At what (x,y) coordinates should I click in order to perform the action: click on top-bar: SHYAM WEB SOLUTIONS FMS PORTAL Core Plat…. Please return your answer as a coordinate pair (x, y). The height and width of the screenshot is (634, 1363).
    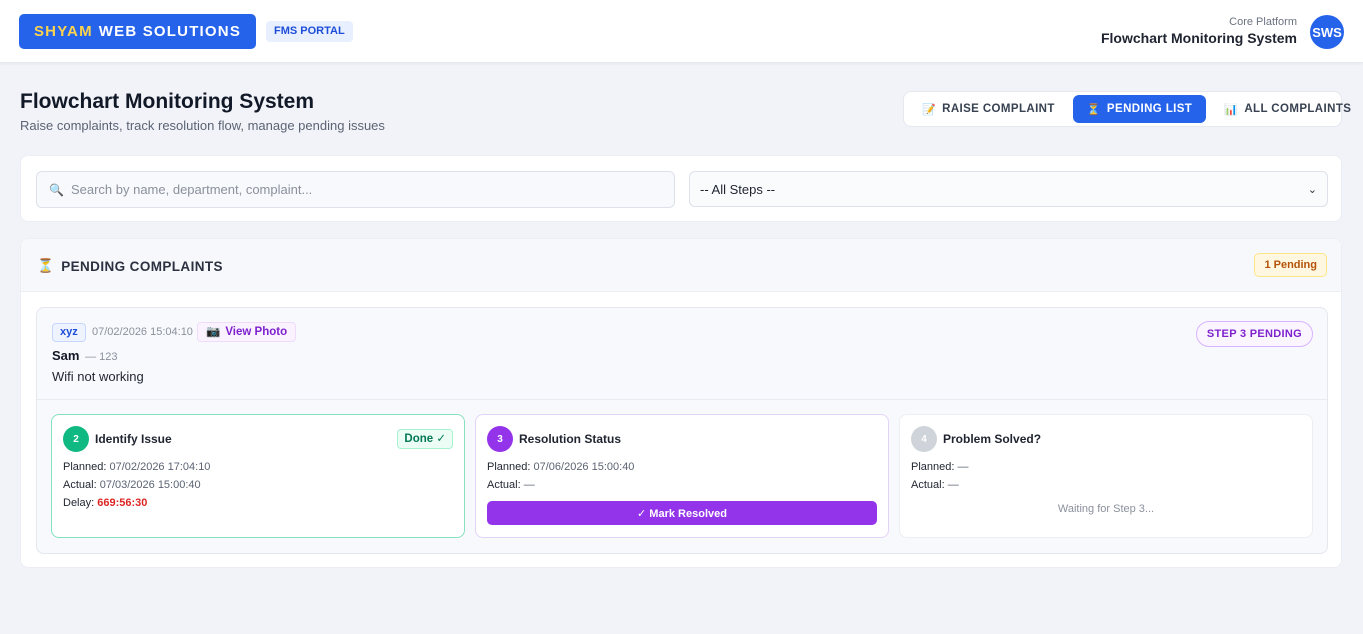
    Looking at the image, I should click on (681, 31).